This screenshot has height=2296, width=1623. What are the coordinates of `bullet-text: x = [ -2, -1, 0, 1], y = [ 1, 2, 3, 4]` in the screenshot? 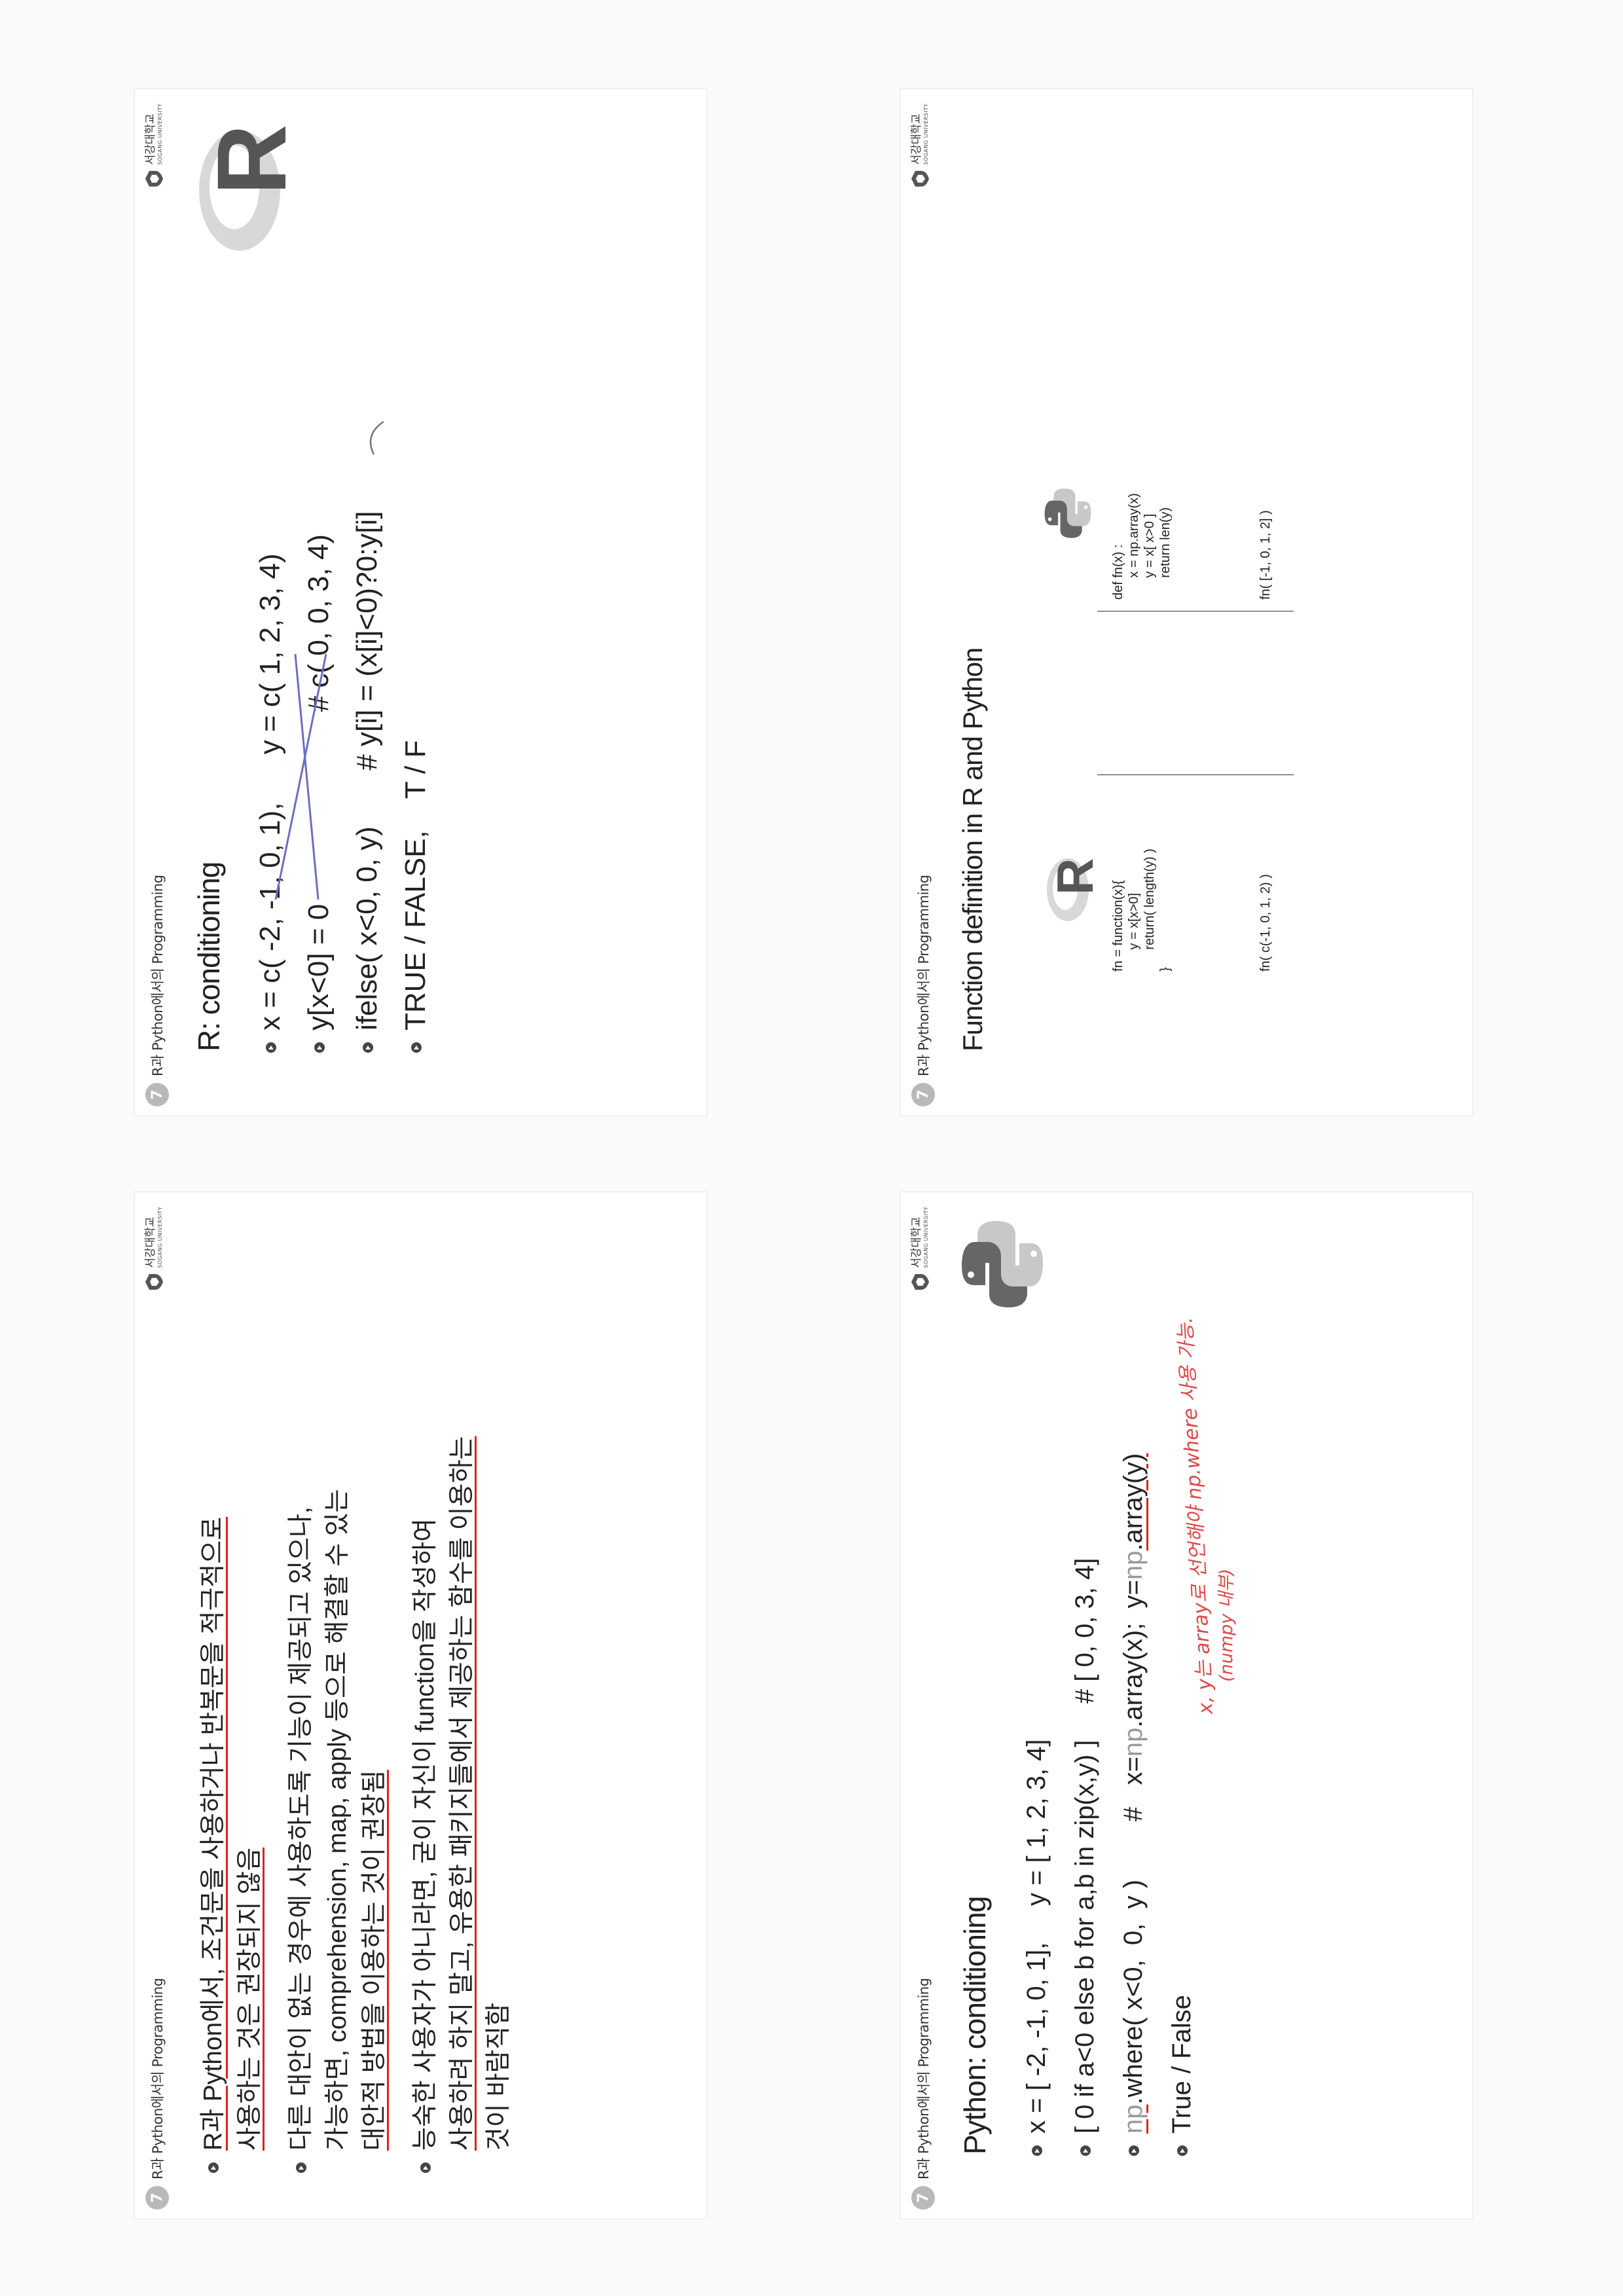 It's located at (1036, 1936).